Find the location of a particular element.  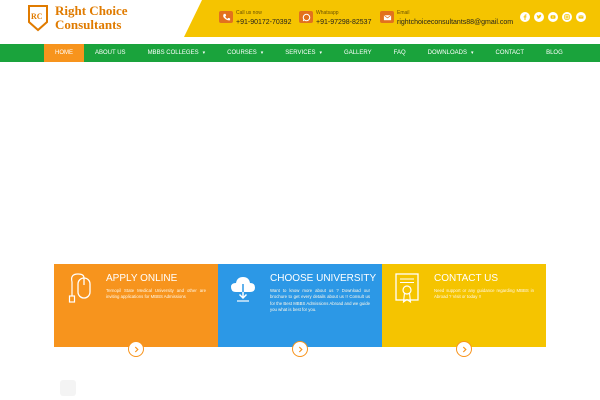

nav-item-label: SERVICES is located at coordinates (300, 53).